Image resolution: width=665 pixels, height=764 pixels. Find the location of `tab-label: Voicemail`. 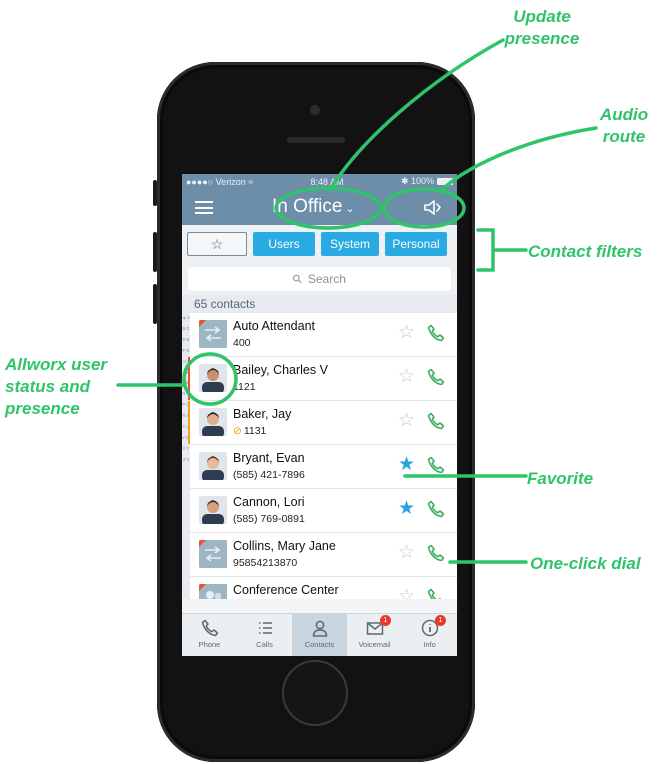

tab-label: Voicemail is located at coordinates (374, 644).